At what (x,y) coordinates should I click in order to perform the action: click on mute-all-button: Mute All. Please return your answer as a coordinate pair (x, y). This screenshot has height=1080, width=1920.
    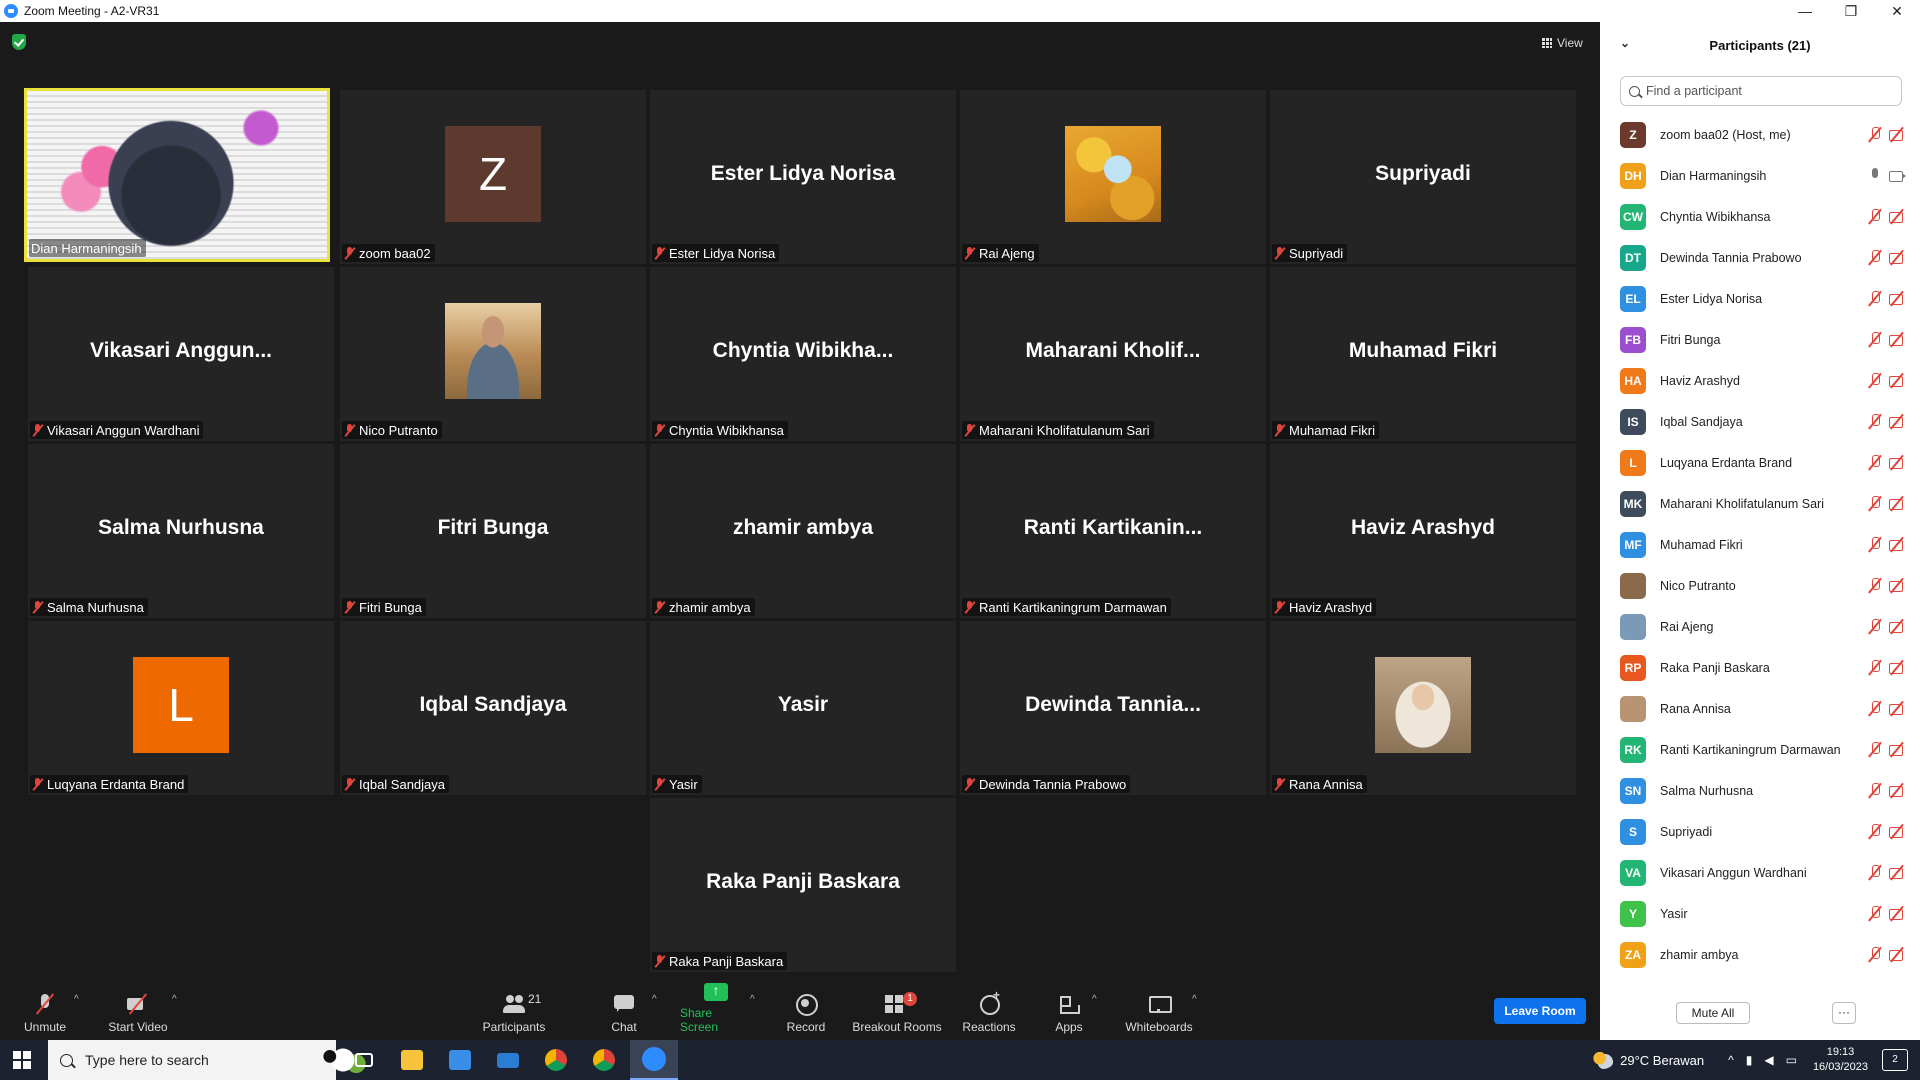
    Looking at the image, I should click on (1713, 1013).